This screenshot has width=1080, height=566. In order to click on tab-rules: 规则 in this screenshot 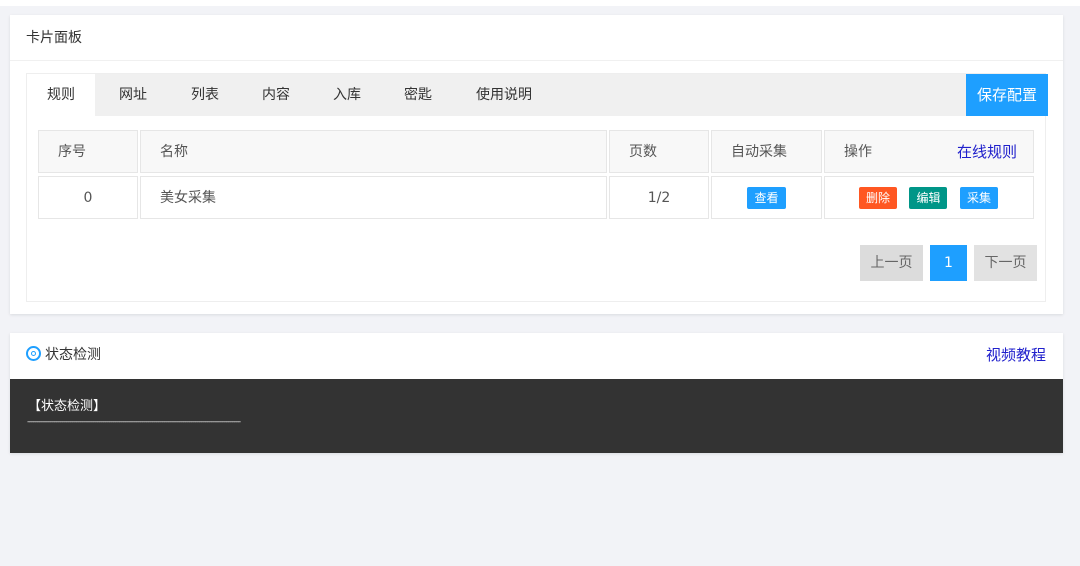, I will do `click(61, 95)`.